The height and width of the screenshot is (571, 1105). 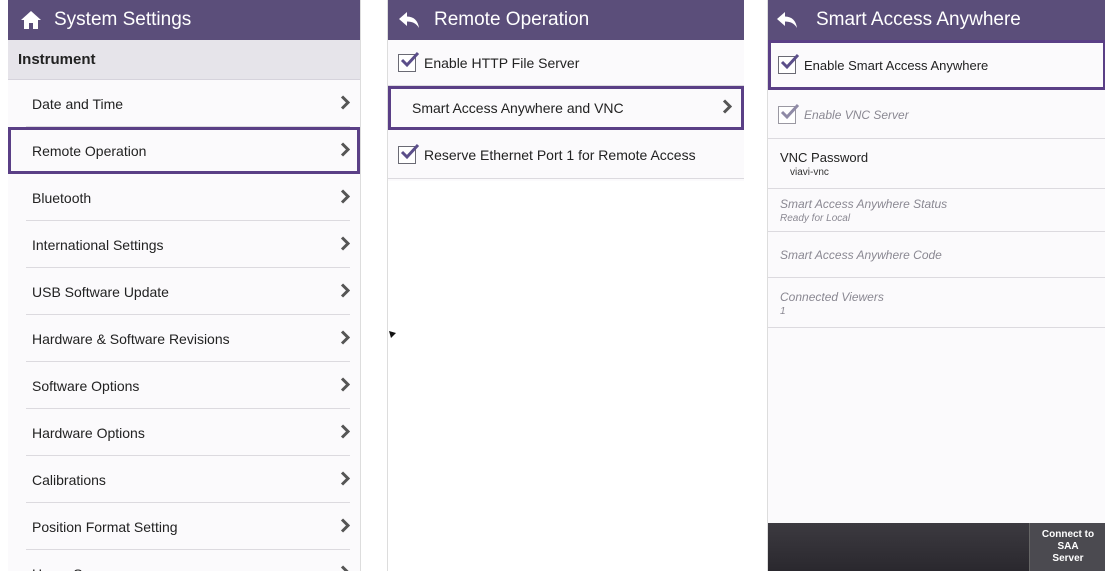 I want to click on connected-viewers-value: 1, so click(x=783, y=311).